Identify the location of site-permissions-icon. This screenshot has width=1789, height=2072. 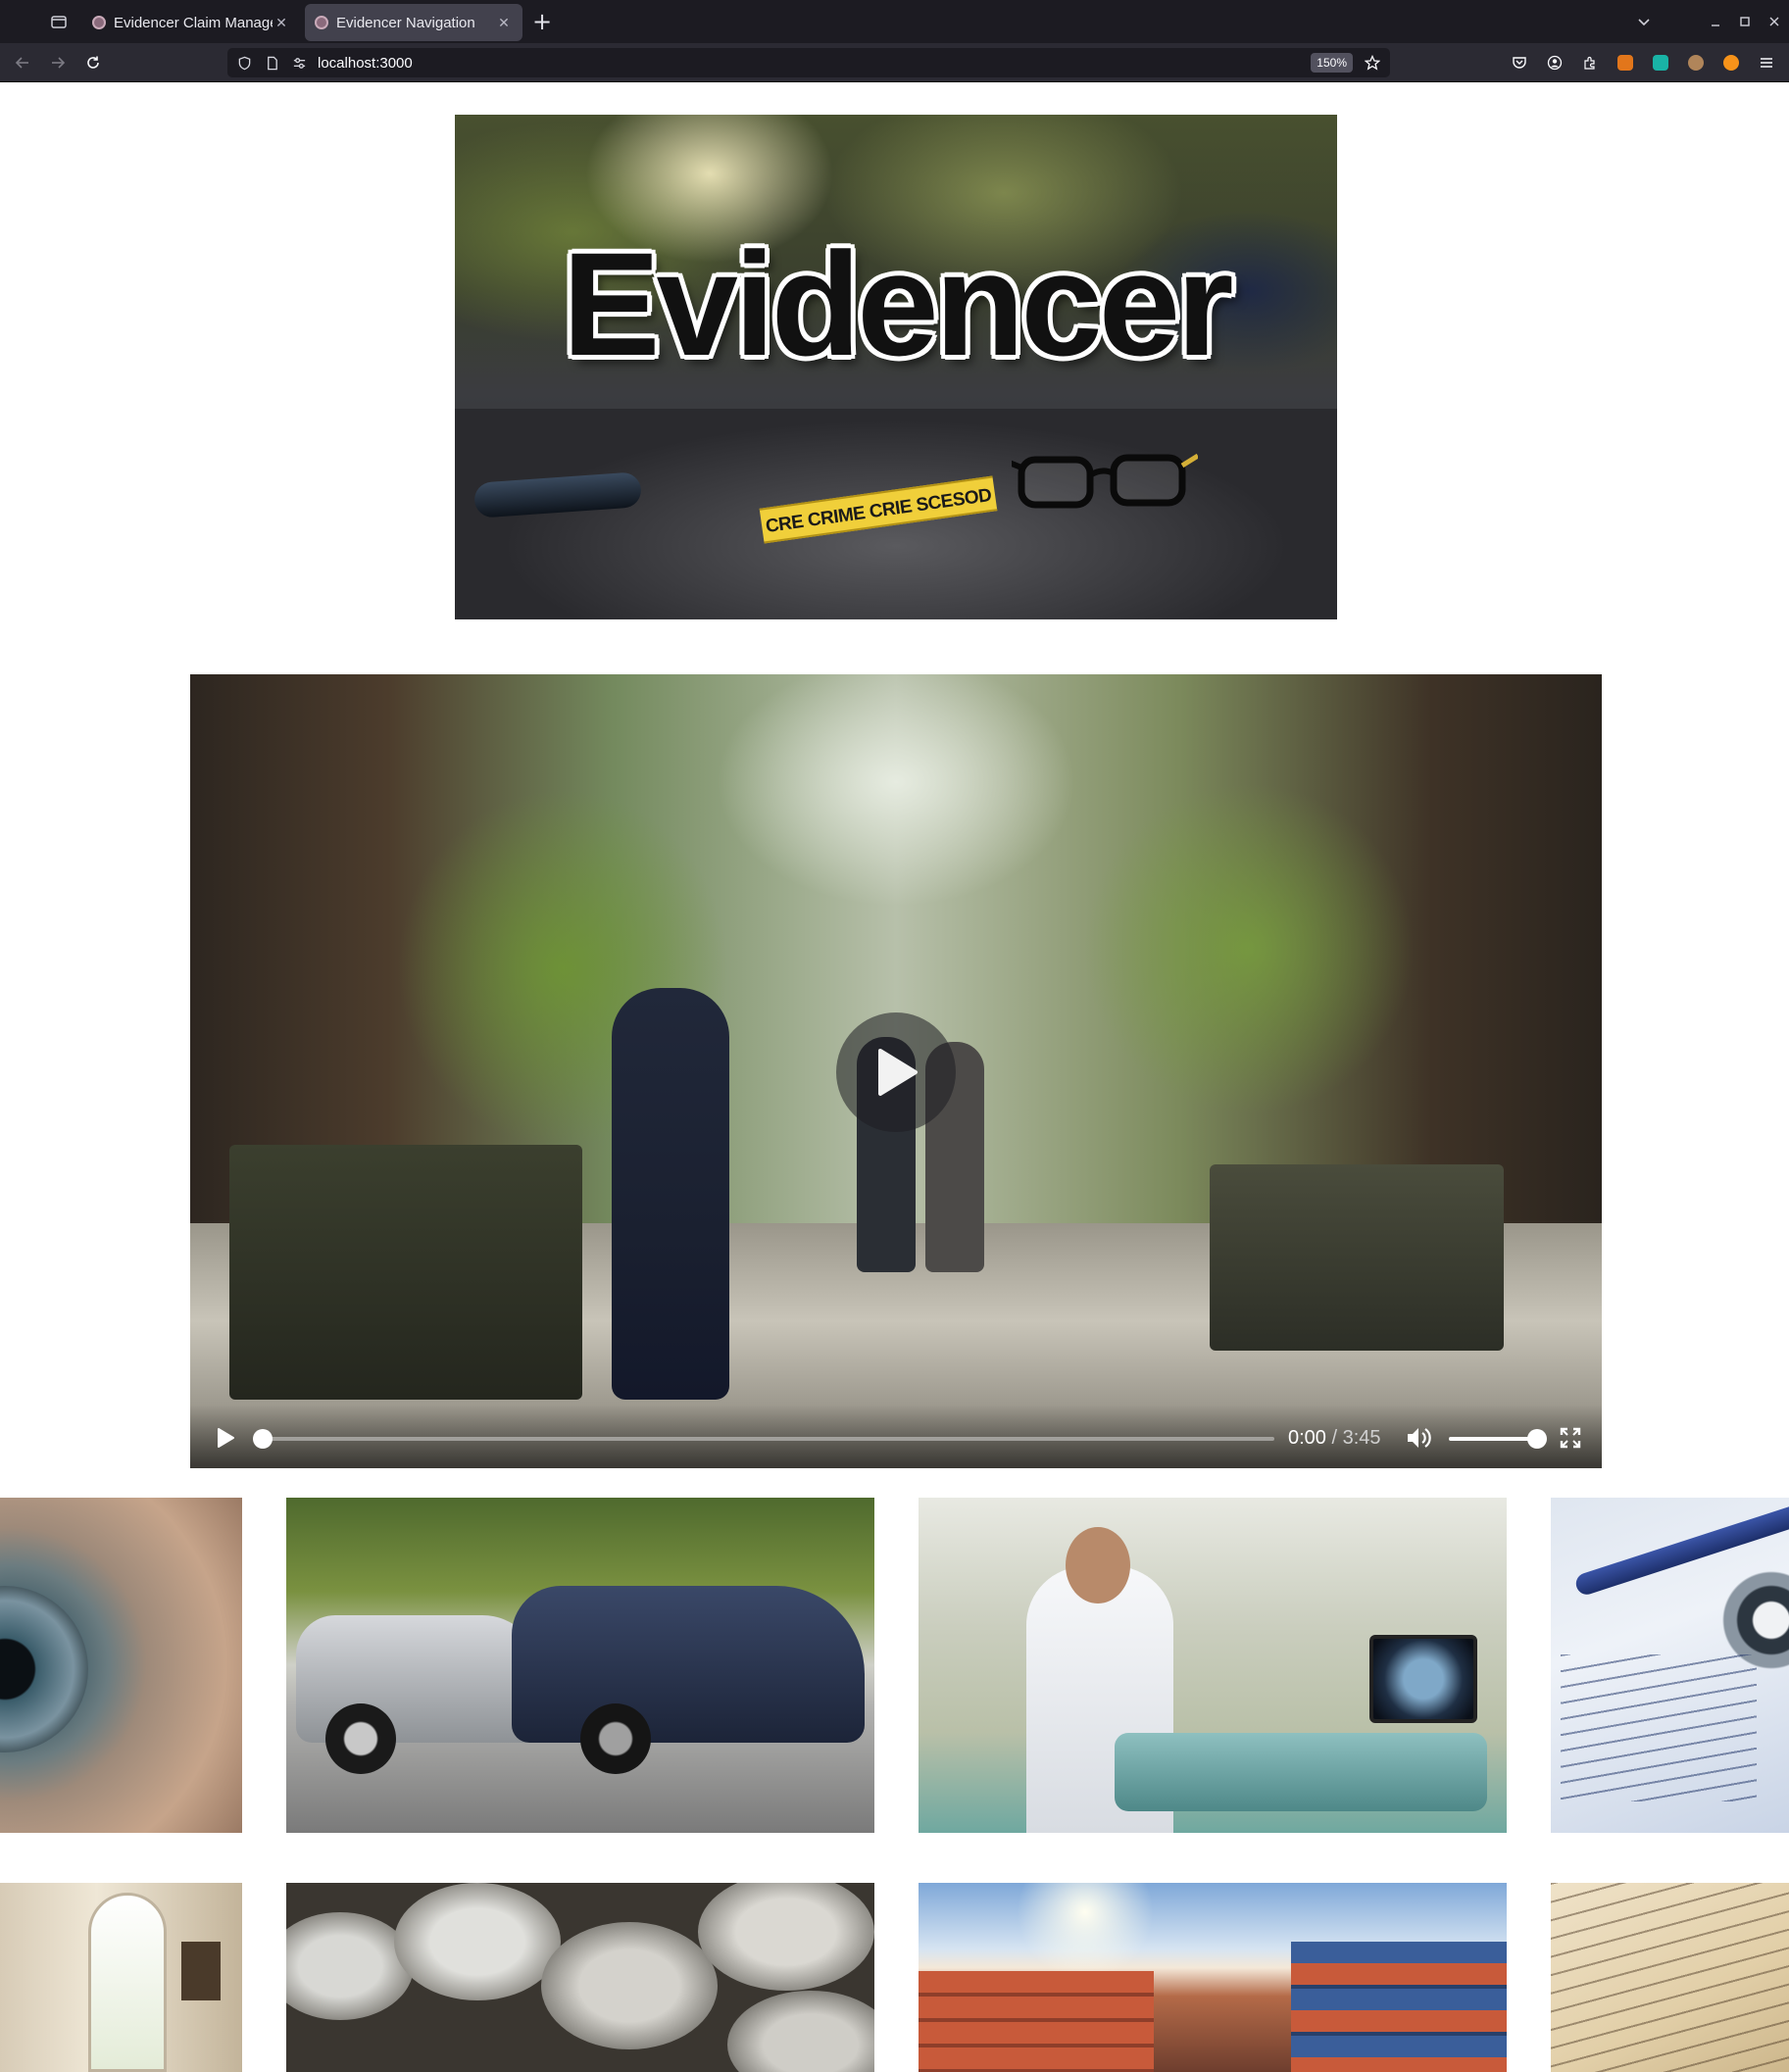
(299, 63).